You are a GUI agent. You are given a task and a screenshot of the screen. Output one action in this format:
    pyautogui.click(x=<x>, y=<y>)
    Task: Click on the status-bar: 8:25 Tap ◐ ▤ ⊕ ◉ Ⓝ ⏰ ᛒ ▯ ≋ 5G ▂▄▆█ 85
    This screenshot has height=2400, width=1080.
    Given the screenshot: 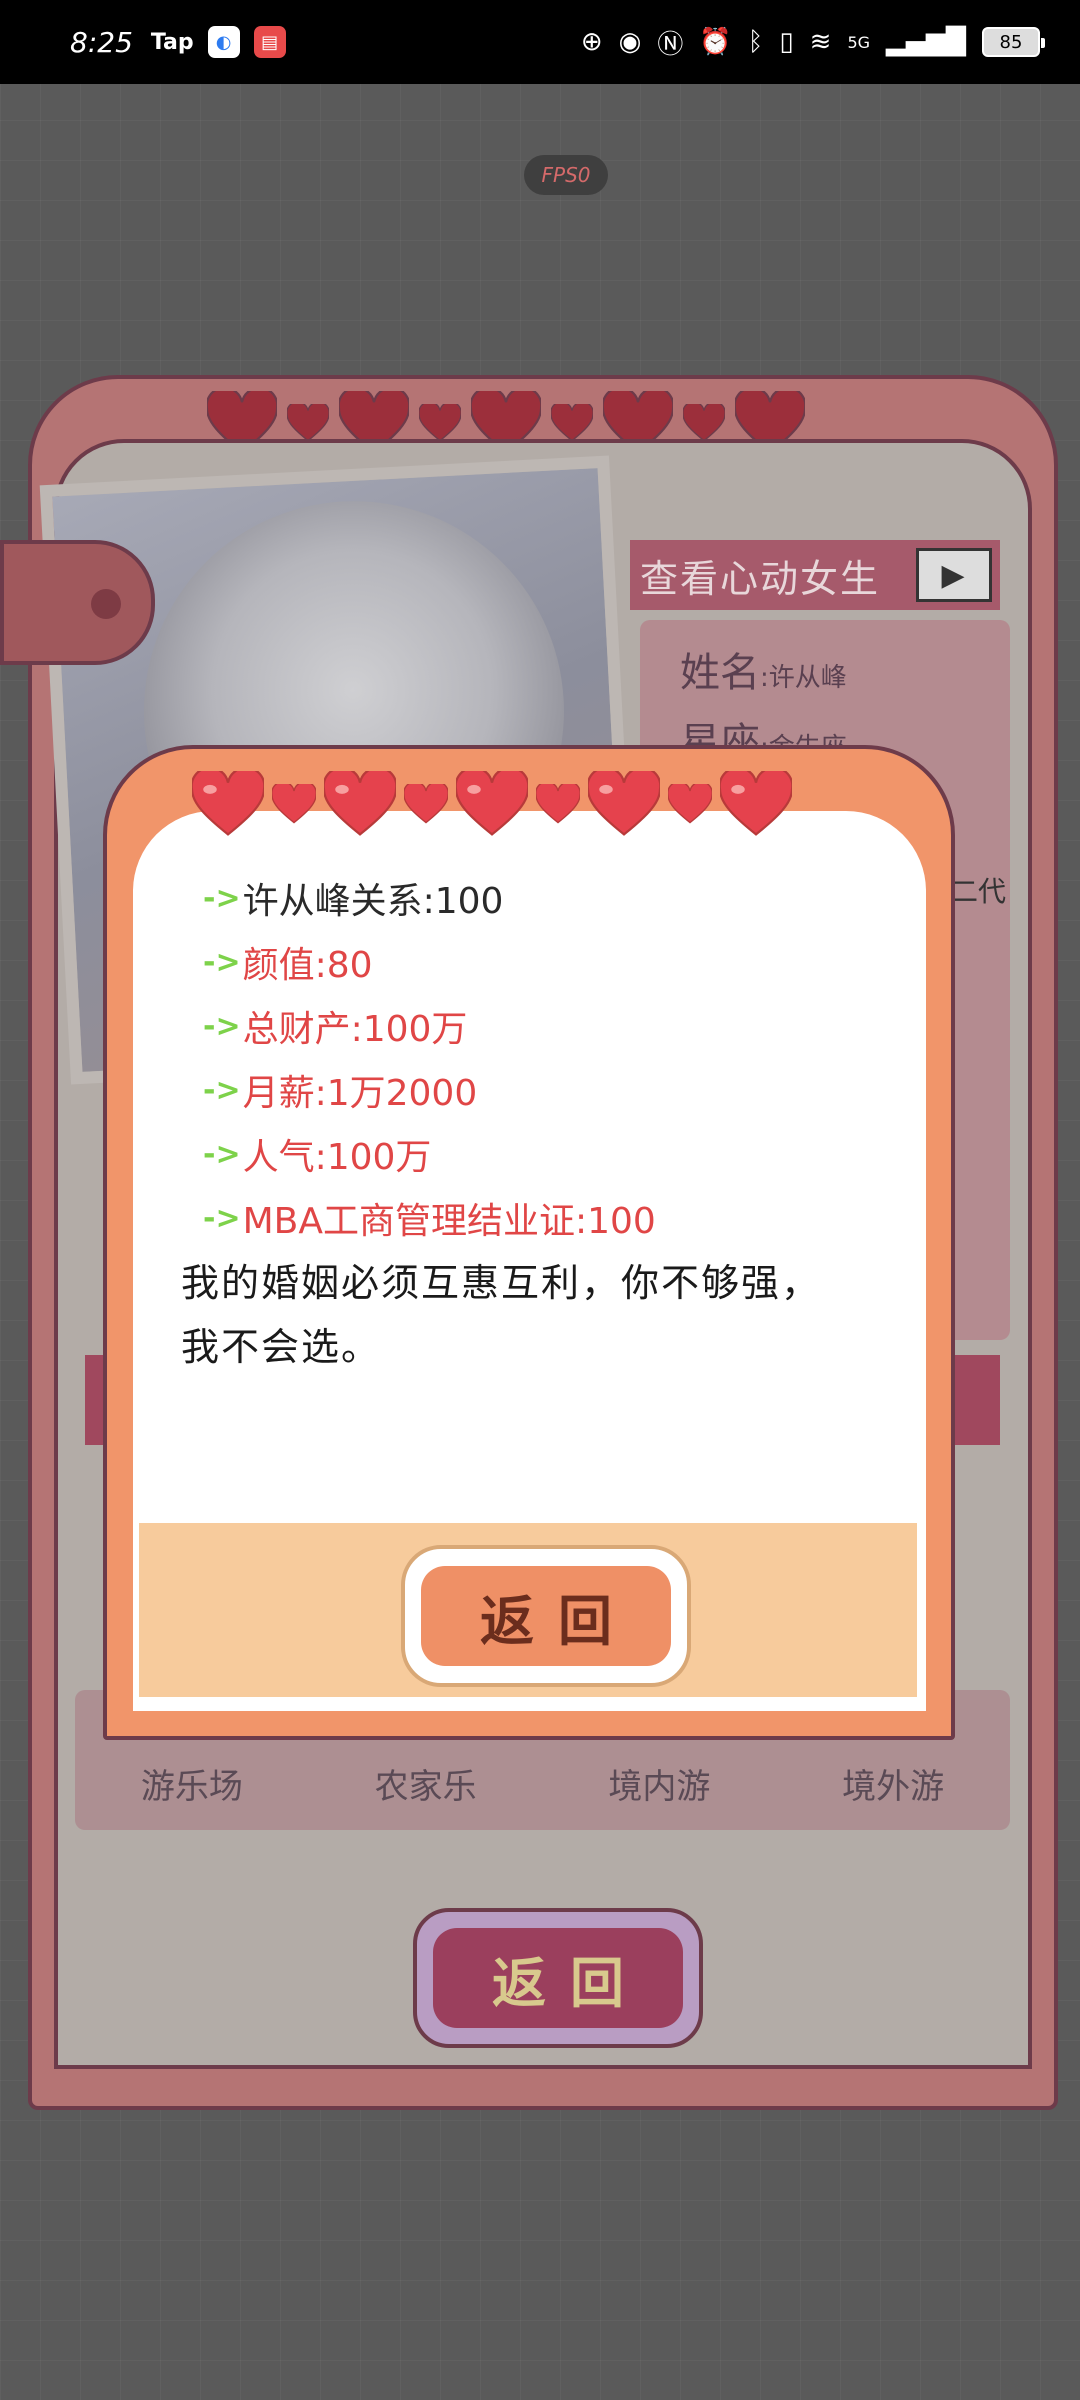 What is the action you would take?
    pyautogui.click(x=540, y=42)
    